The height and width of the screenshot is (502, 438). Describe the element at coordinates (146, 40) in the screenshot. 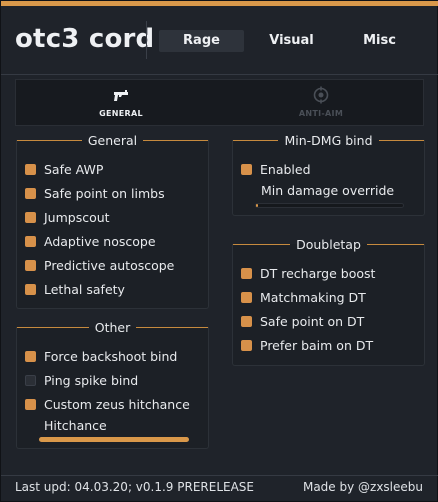

I see `title-divider` at that location.